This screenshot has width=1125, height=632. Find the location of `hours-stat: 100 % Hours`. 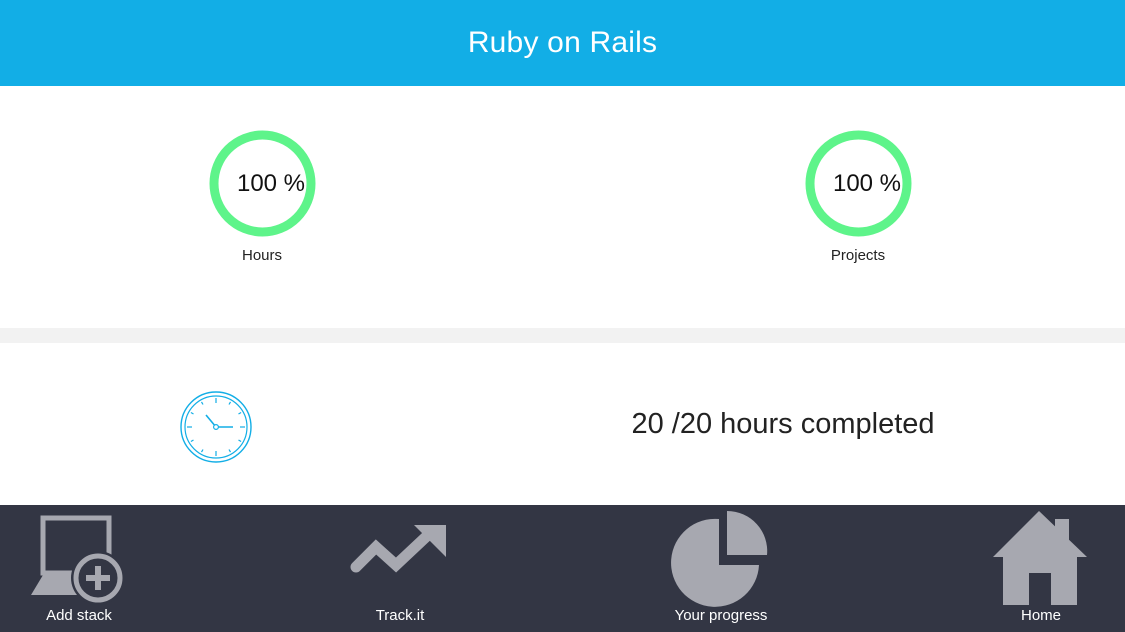

hours-stat: 100 % Hours is located at coordinates (262, 197).